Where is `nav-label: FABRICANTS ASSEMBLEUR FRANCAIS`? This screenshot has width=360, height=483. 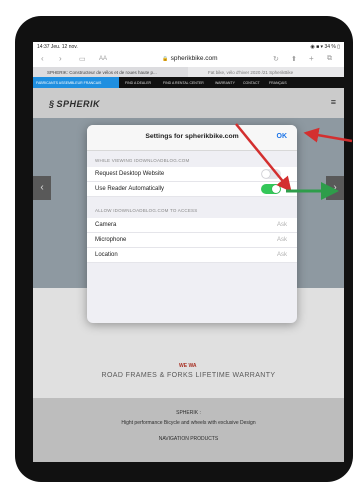
nav-label: FABRICANTS ASSEMBLEUR FRANCAIS is located at coordinates (69, 83).